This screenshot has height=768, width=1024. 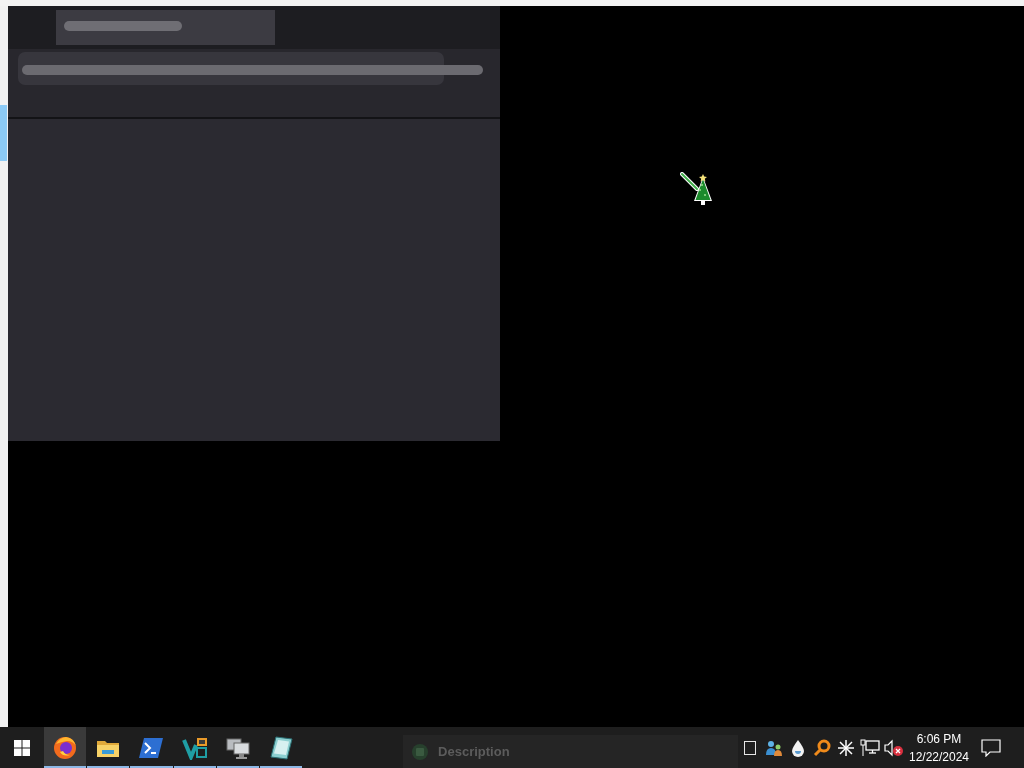 What do you see at coordinates (697, 189) in the screenshot?
I see `christmas-tree-cursor-icon` at bounding box center [697, 189].